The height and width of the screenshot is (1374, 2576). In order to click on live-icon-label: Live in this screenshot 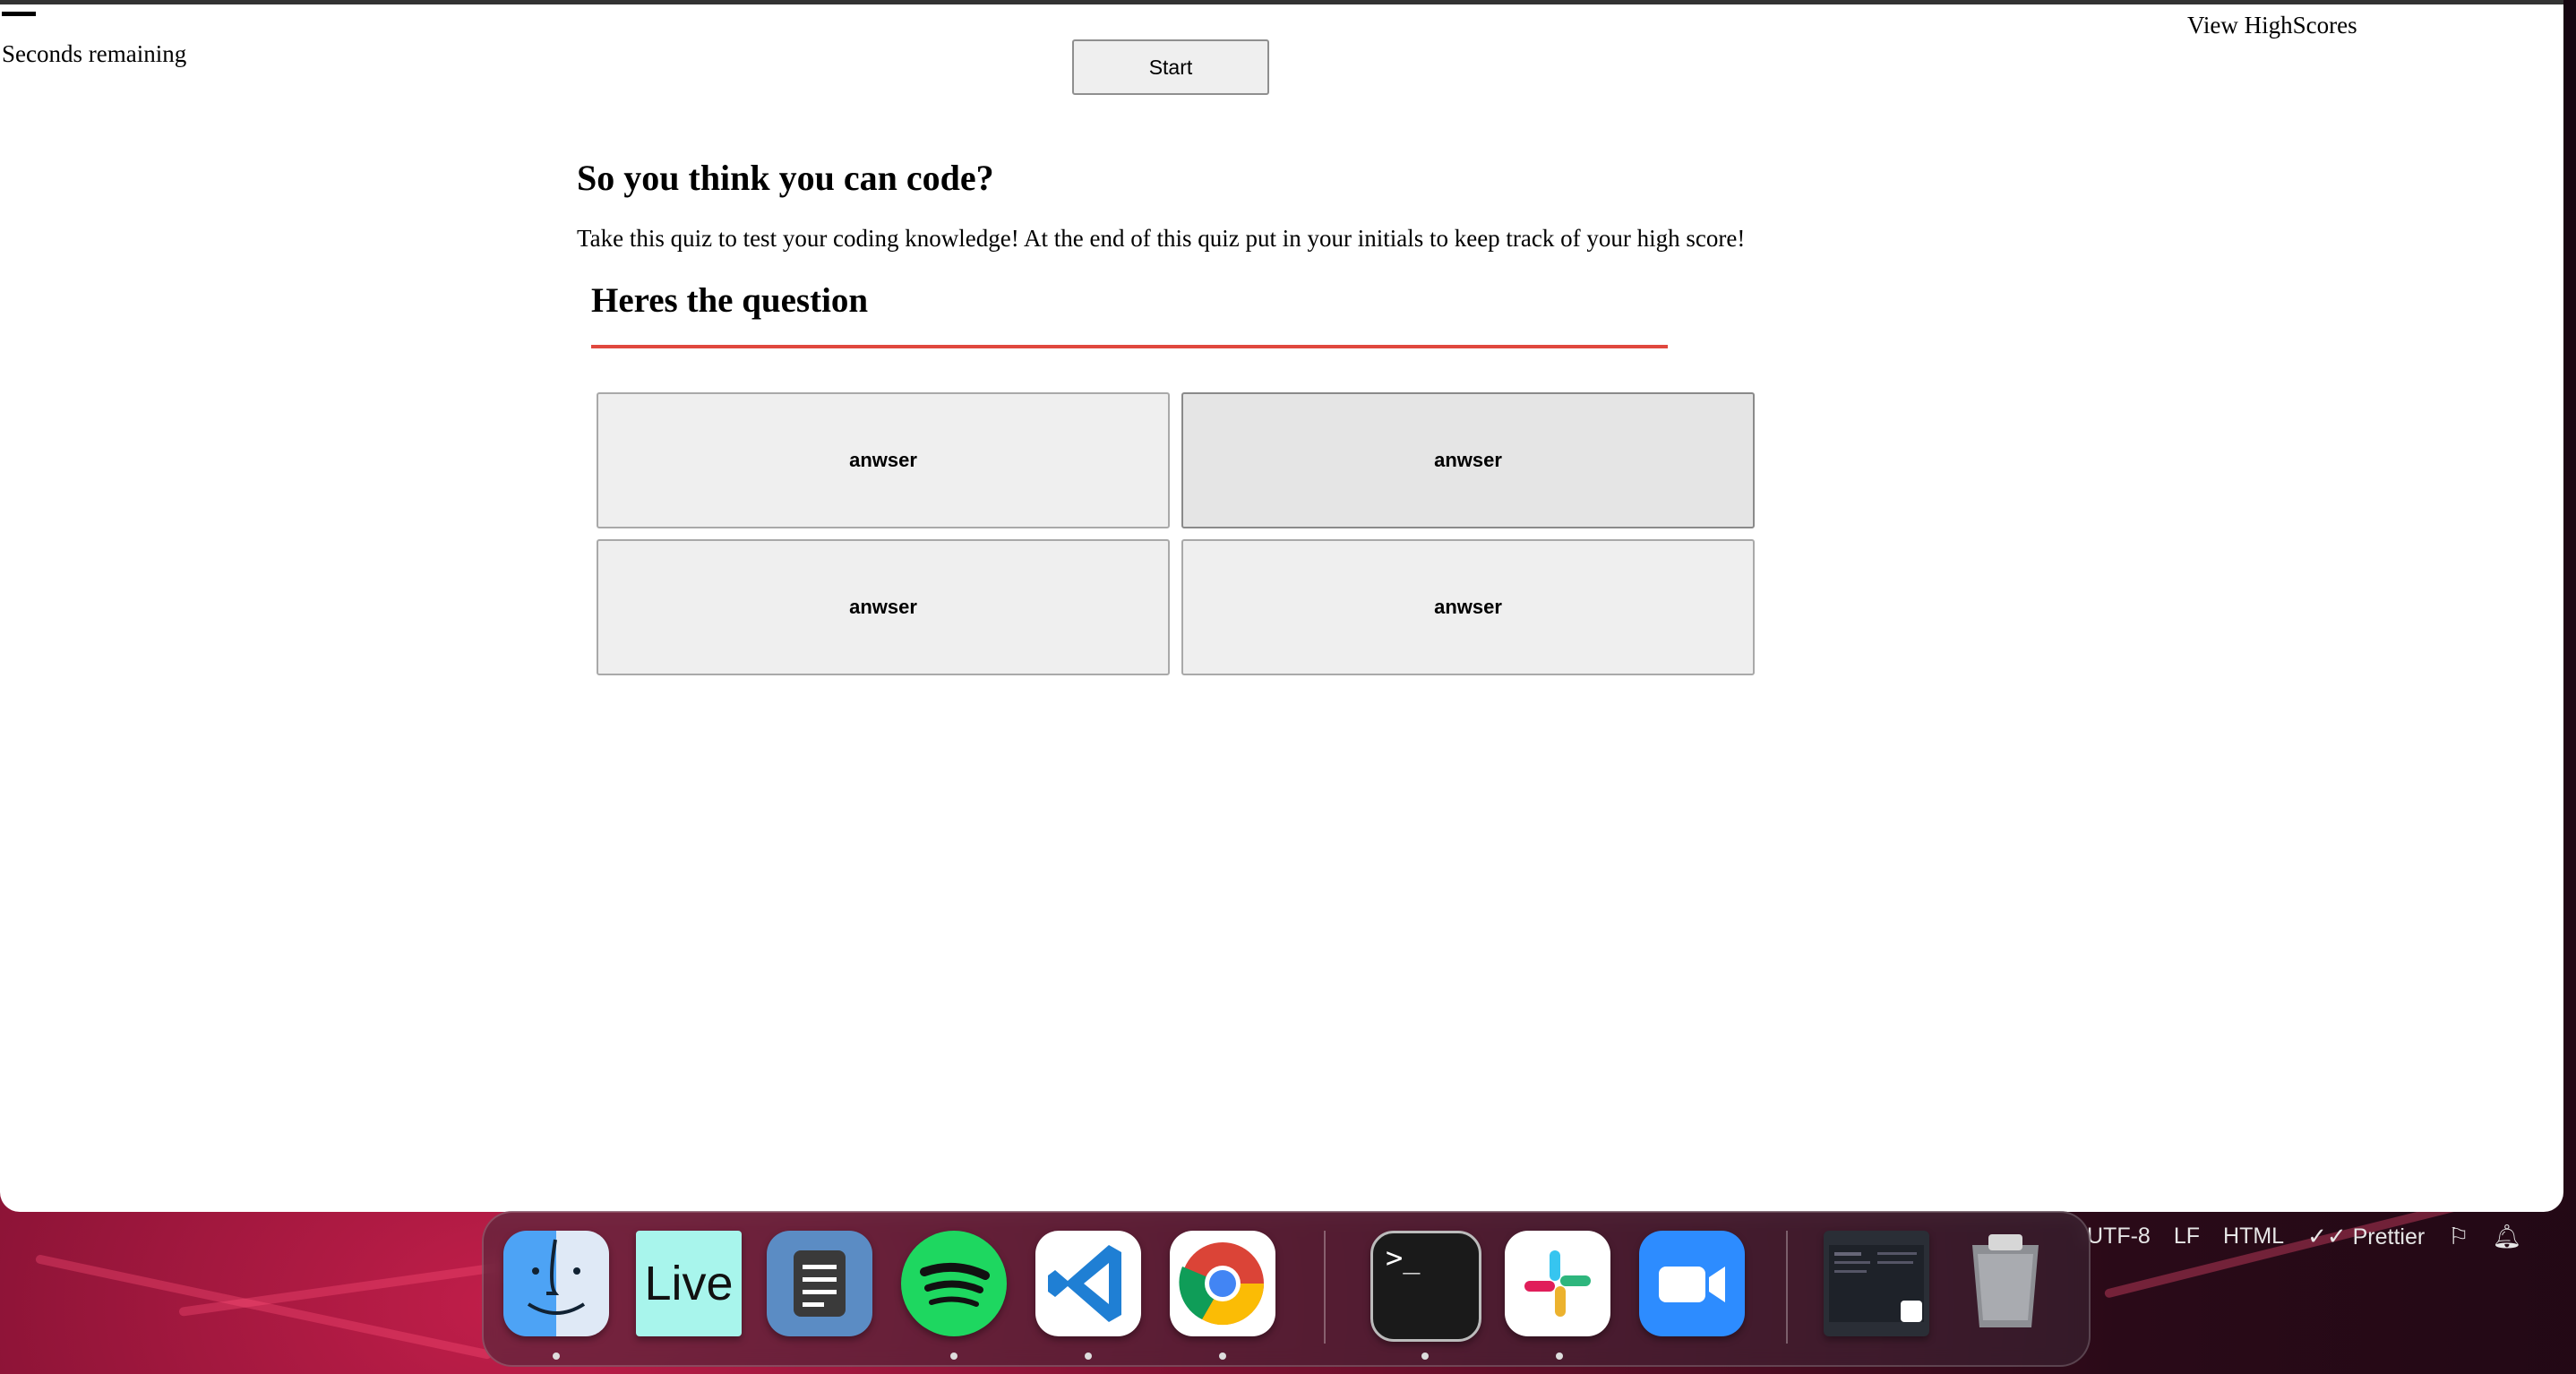, I will do `click(689, 1283)`.